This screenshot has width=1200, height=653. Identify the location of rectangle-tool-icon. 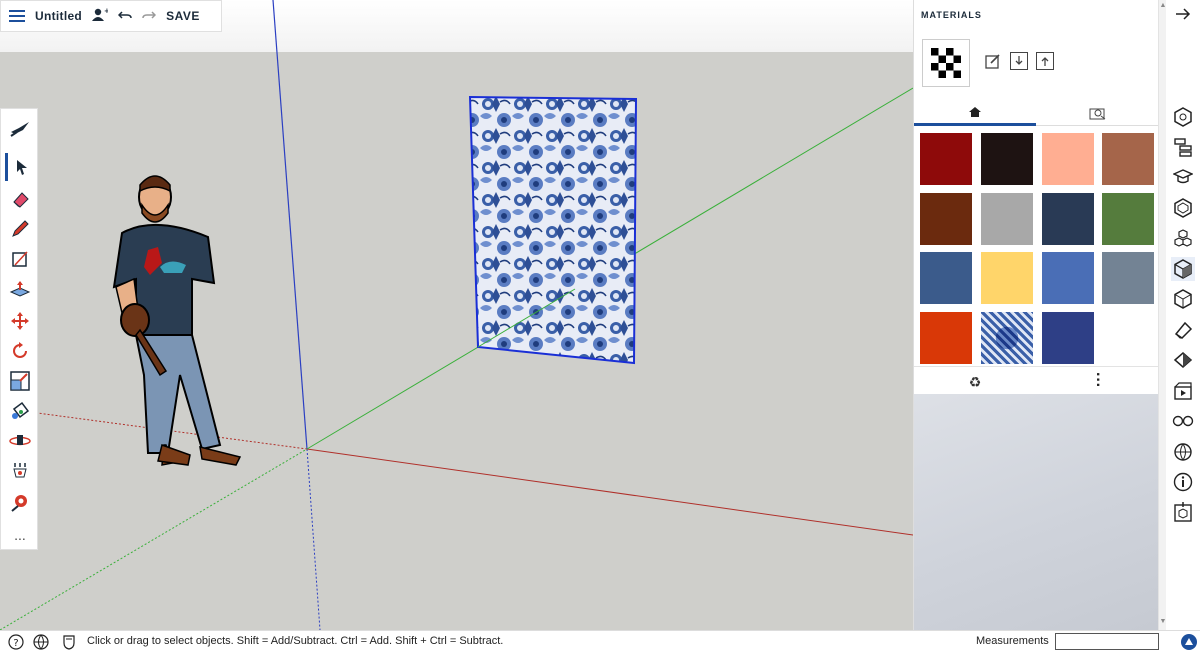
(20, 259).